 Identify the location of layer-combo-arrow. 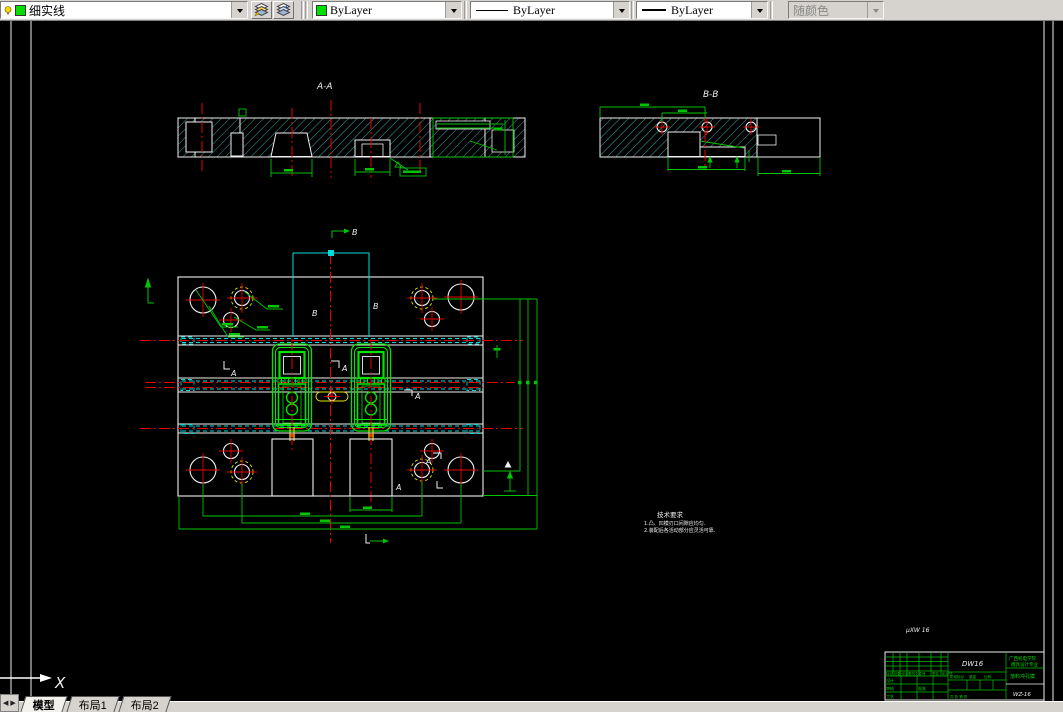
(239, 10).